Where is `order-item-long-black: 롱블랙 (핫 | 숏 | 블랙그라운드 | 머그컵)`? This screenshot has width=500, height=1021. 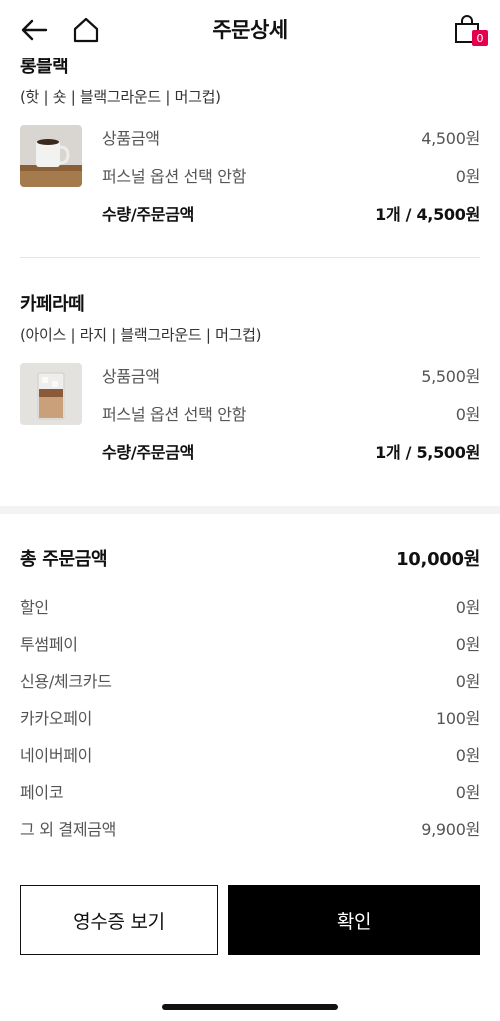 order-item-long-black: 롱블랙 (핫 | 숏 | 블랙그라운드 | 머그컵) is located at coordinates (250, 79).